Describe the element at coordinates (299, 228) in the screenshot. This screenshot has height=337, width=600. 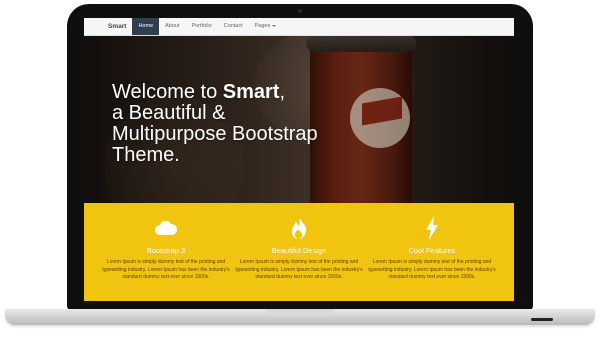
I see `fire-icon` at that location.